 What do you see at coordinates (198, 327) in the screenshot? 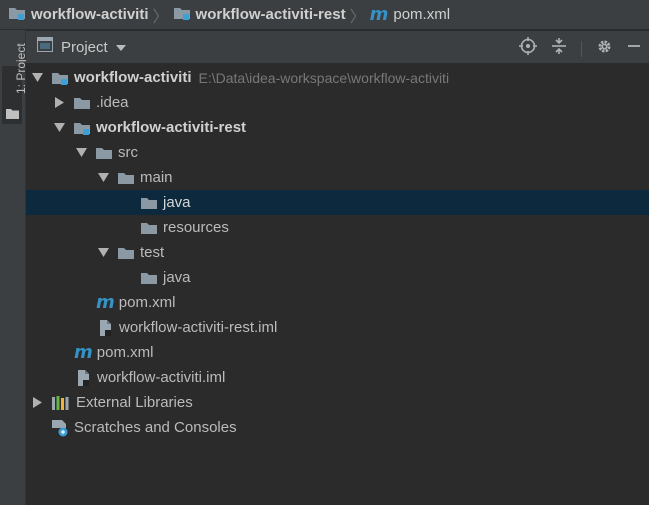
I see `tree-item-label: workflow-activiti-rest.iml` at bounding box center [198, 327].